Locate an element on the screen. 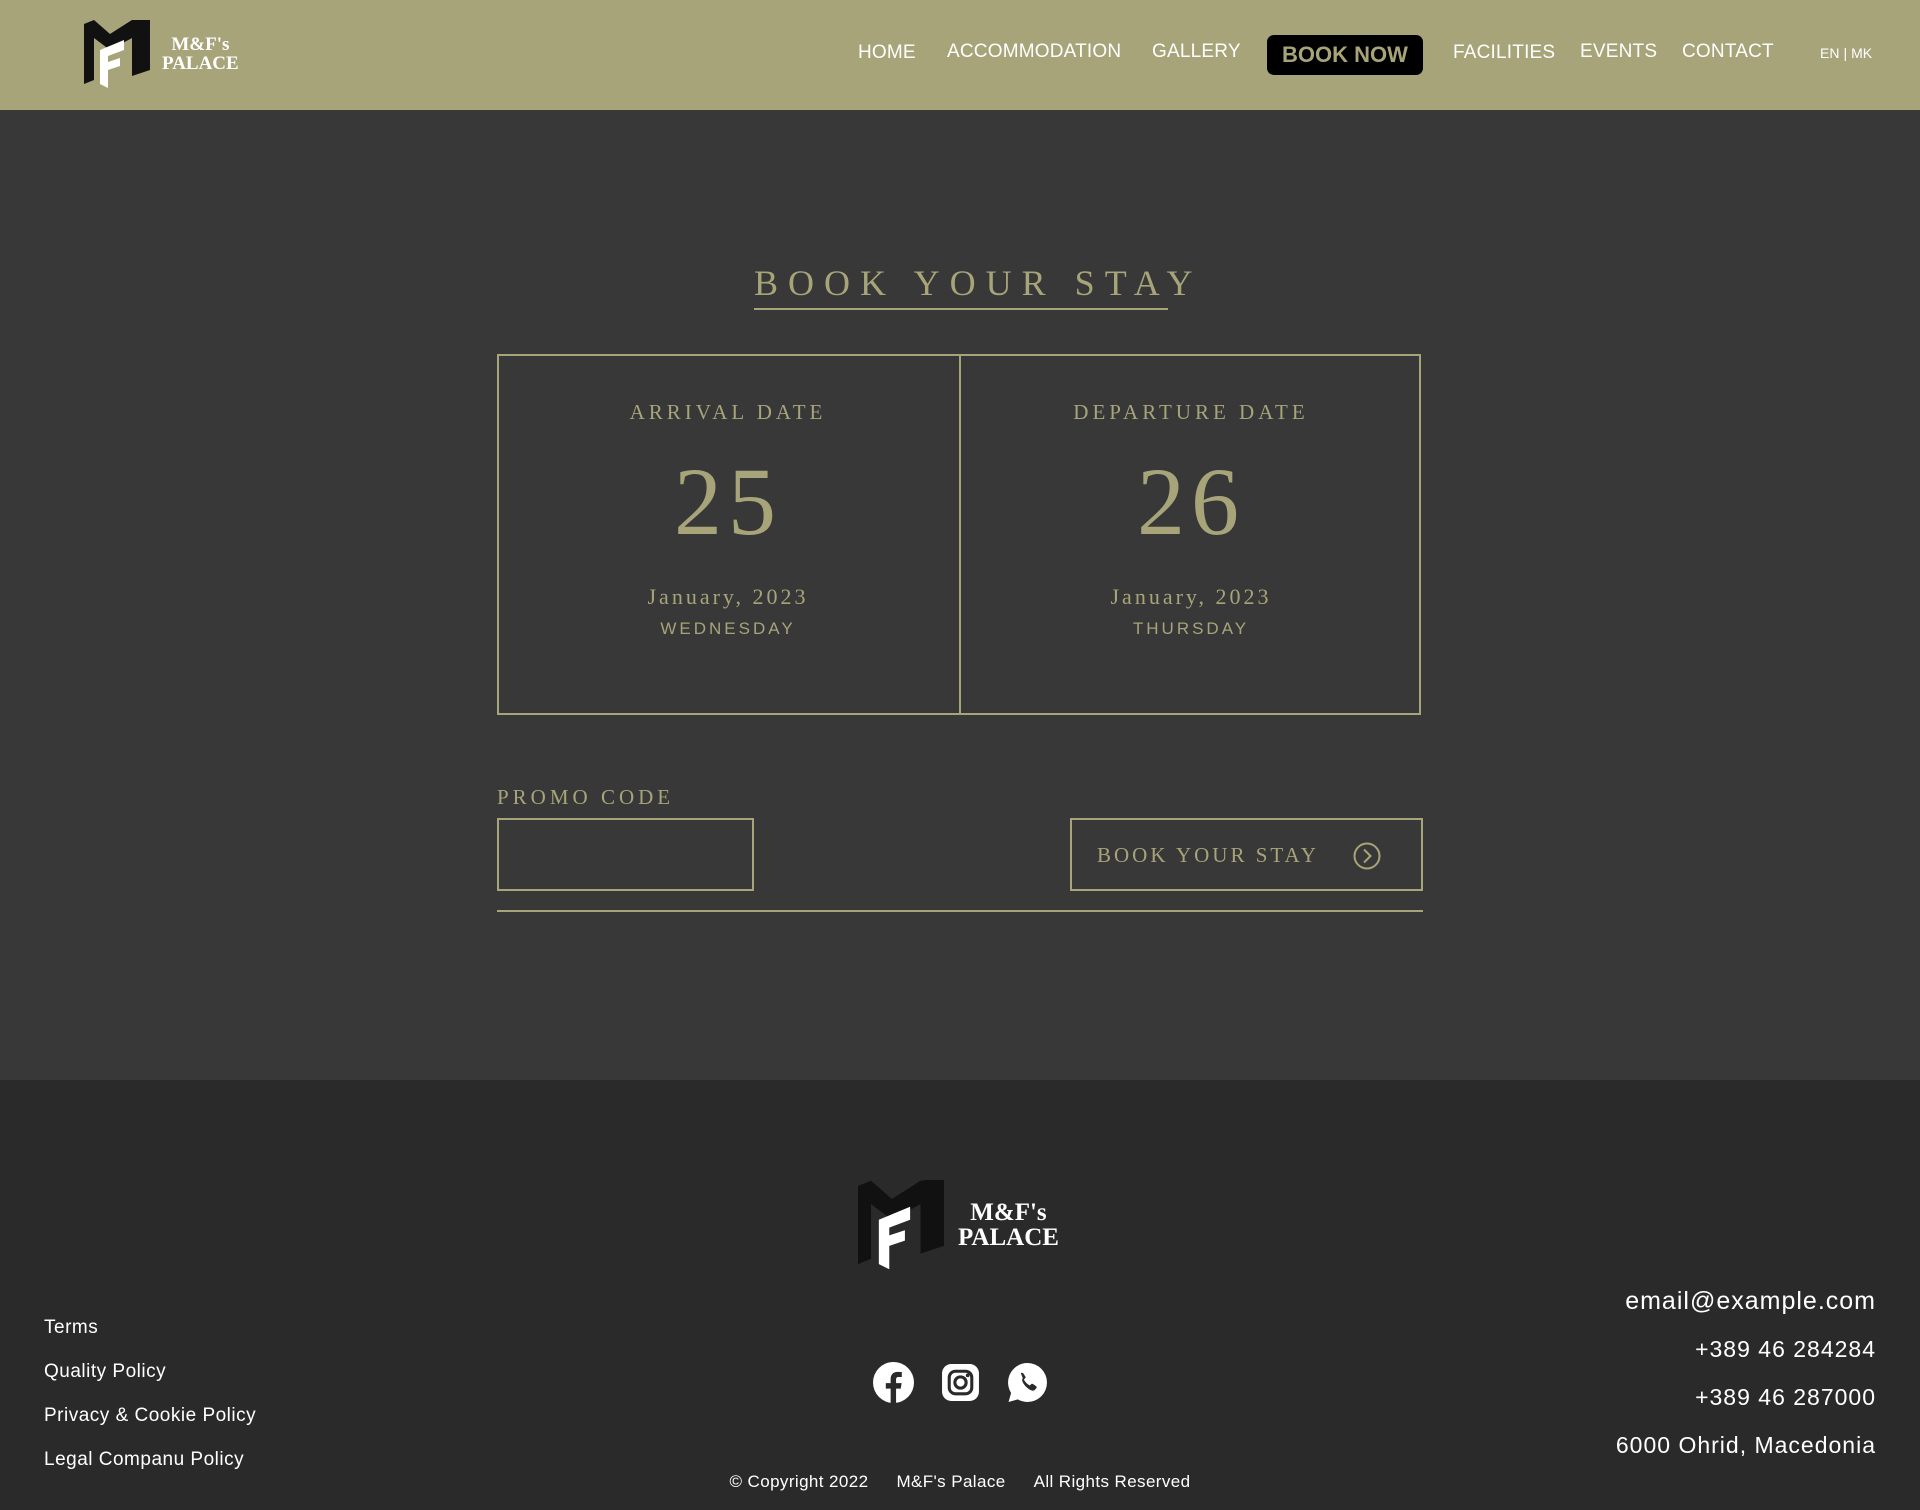  social-links is located at coordinates (960, 1382).